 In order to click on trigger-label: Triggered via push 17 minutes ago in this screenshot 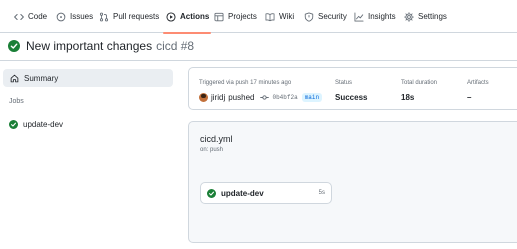, I will do `click(245, 83)`.